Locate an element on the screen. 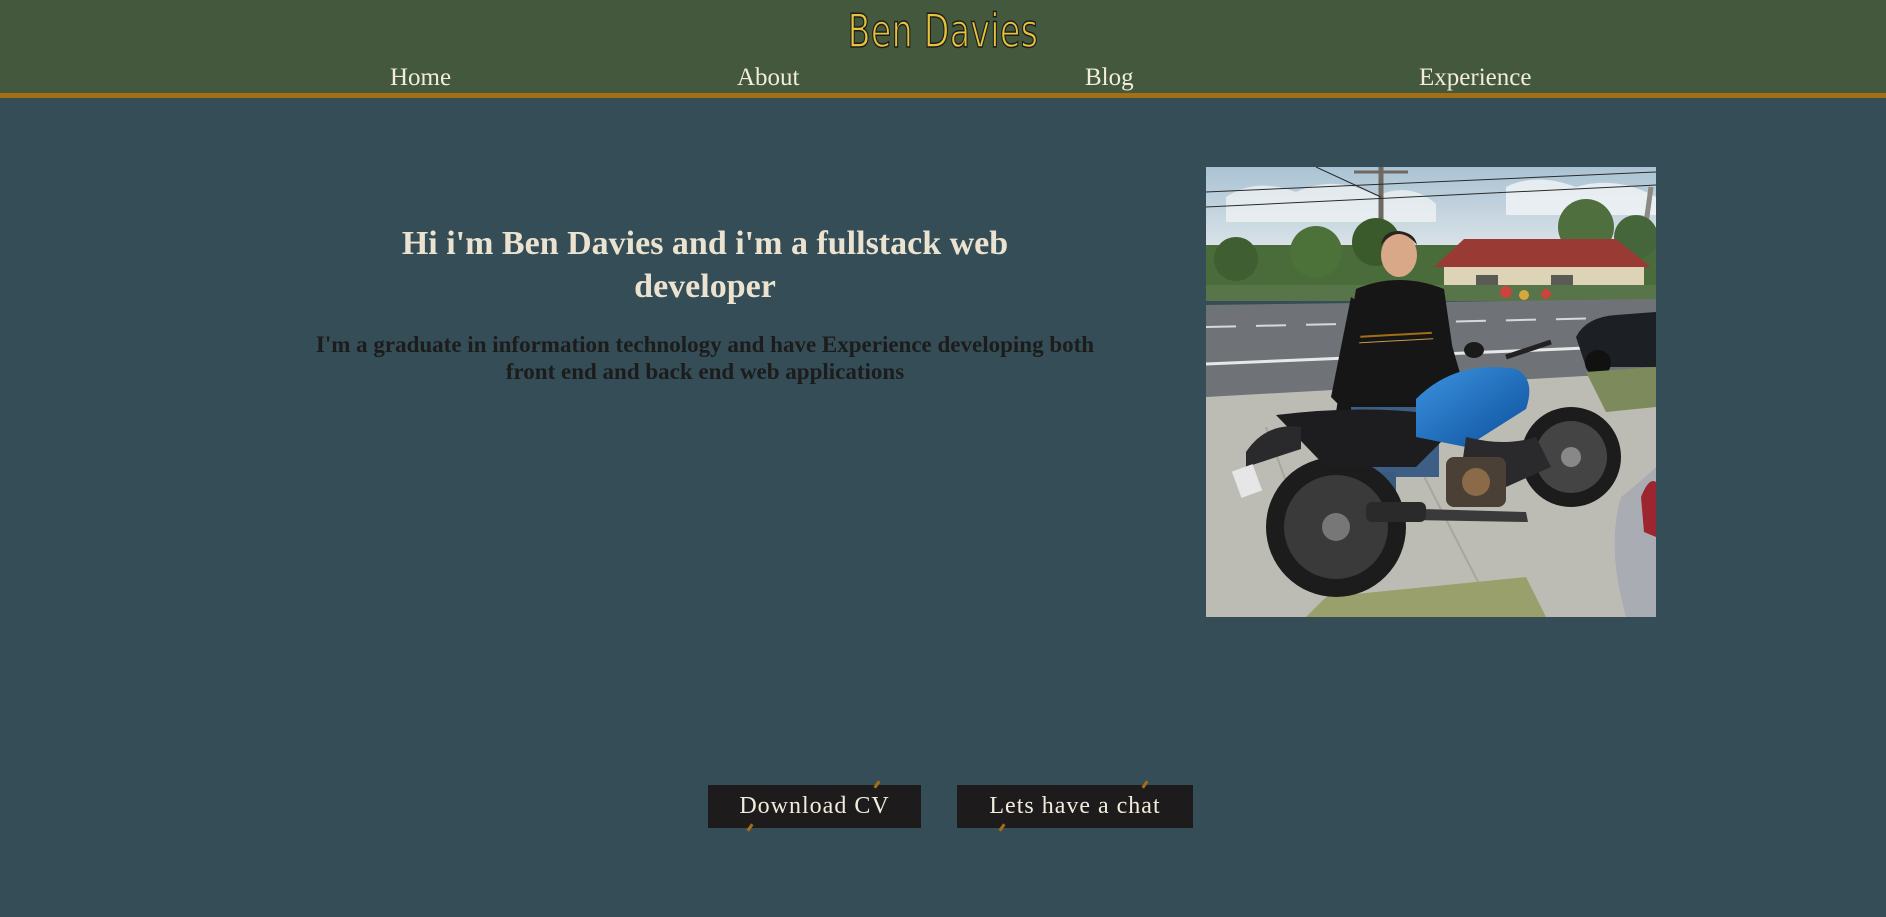 The height and width of the screenshot is (917, 1886). download-cv-label: Download CV is located at coordinates (814, 806).